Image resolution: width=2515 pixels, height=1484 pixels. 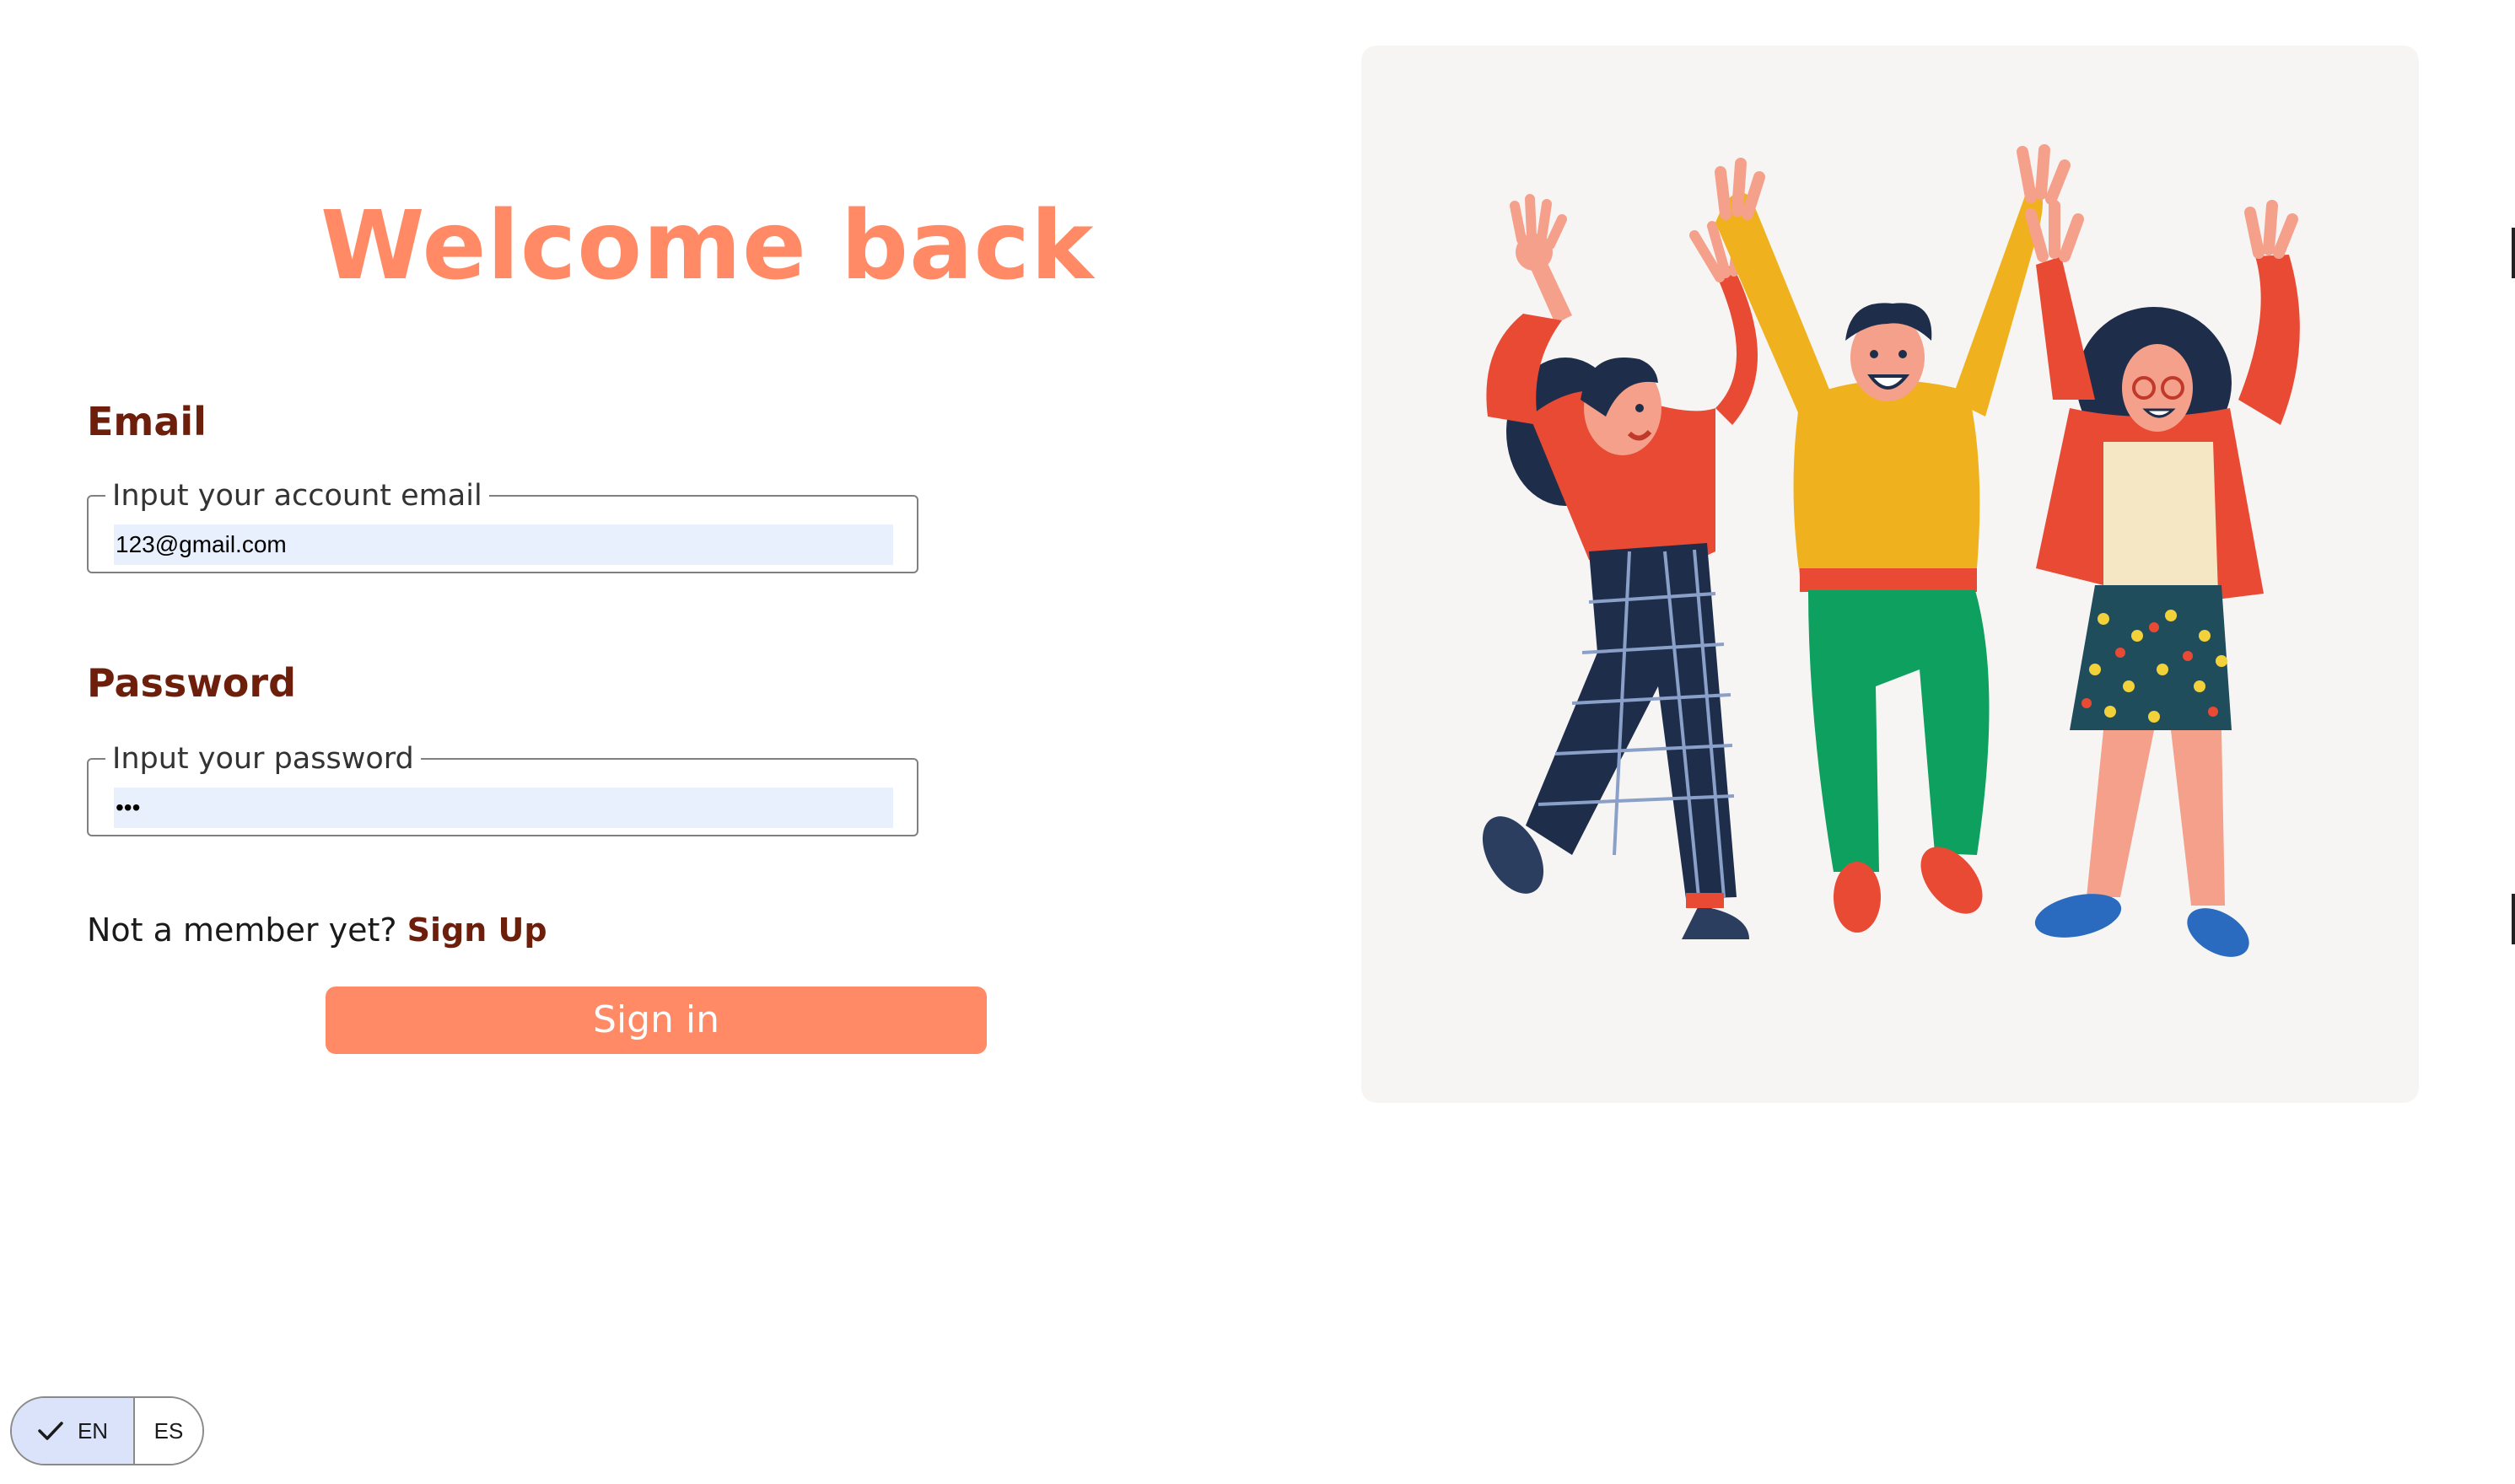 What do you see at coordinates (1620, 566) in the screenshot?
I see `person-left` at bounding box center [1620, 566].